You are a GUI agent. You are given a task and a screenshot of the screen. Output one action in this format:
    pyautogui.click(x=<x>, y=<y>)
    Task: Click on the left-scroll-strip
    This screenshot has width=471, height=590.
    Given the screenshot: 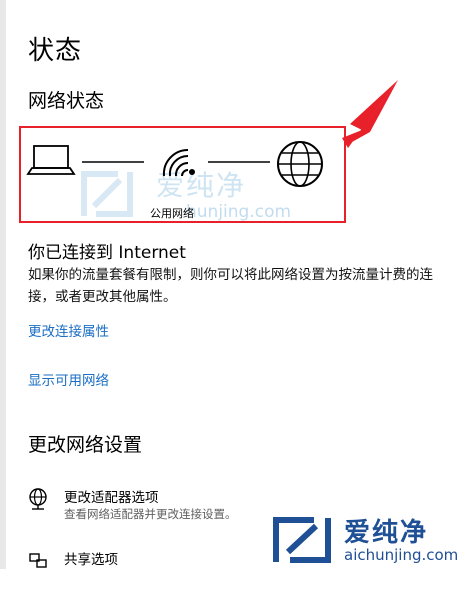 What is the action you would take?
    pyautogui.click(x=3, y=284)
    